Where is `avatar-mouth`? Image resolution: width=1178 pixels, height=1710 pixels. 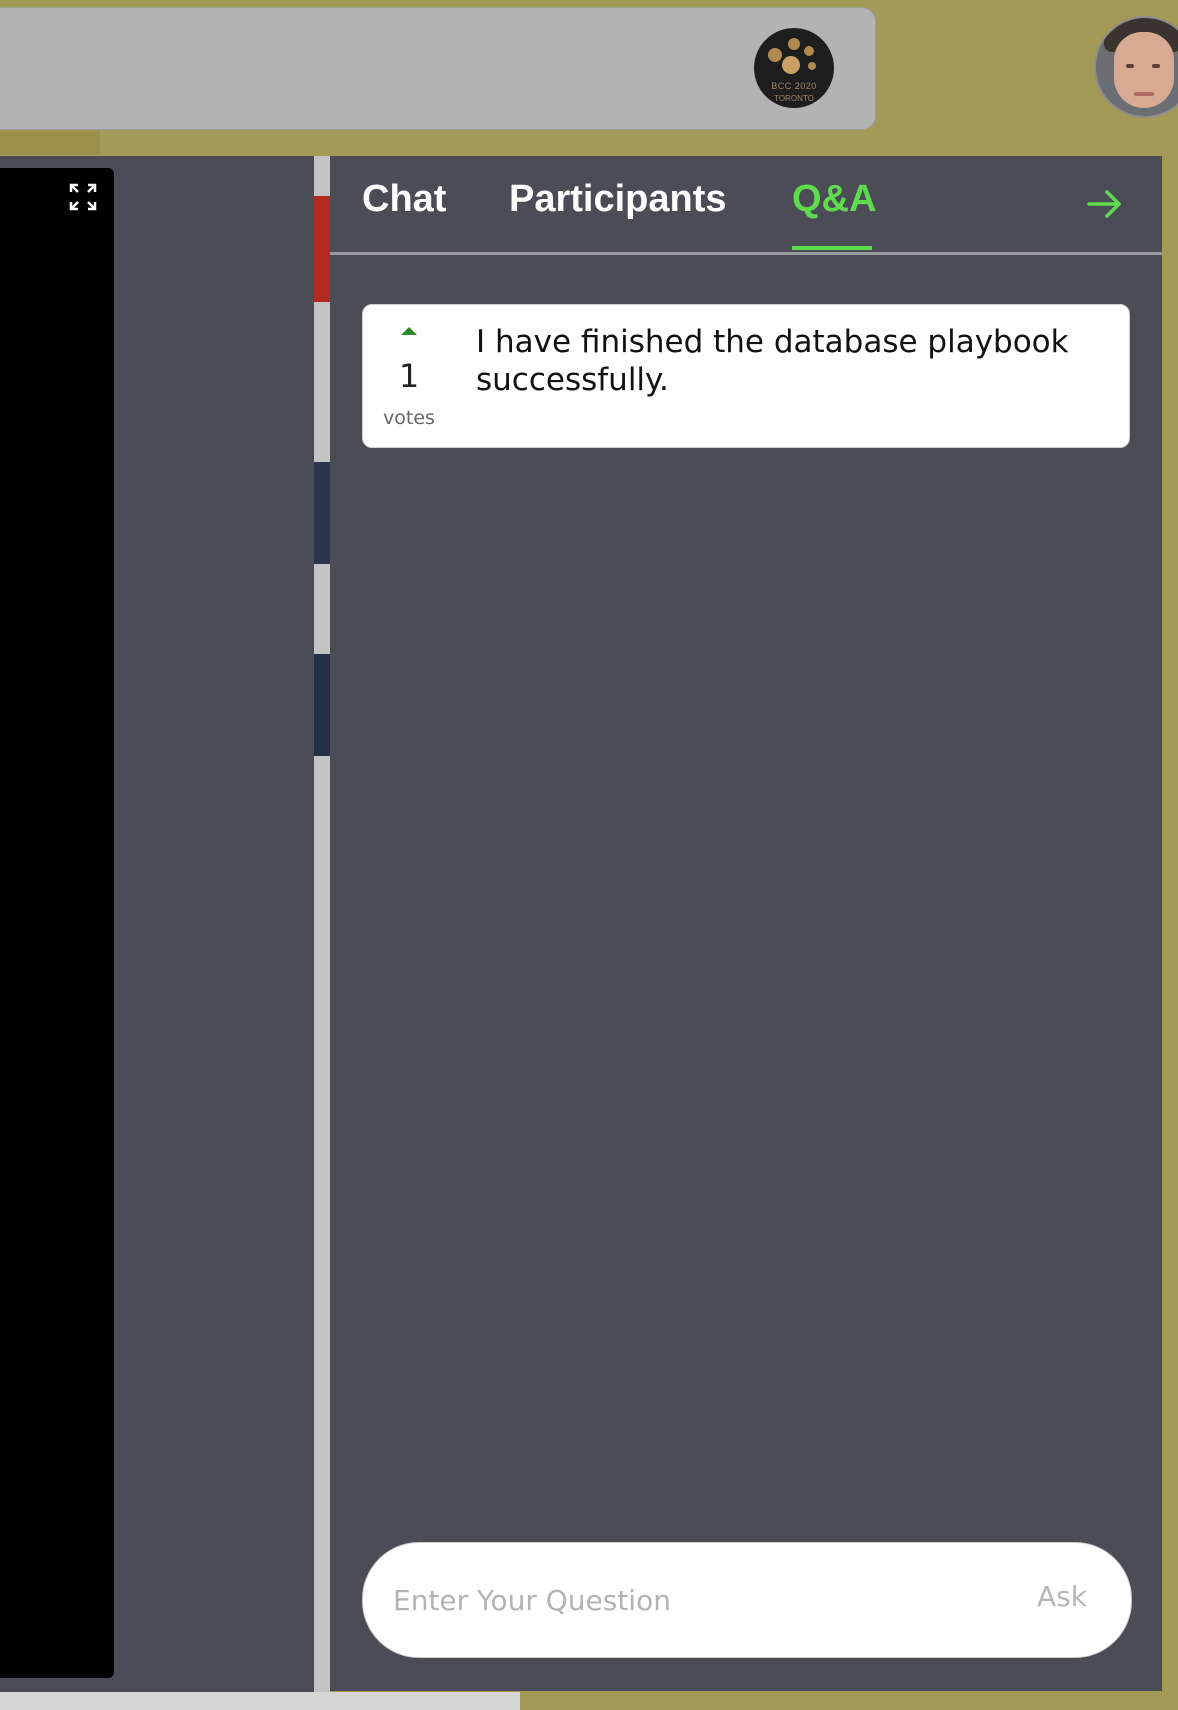 avatar-mouth is located at coordinates (1144, 94).